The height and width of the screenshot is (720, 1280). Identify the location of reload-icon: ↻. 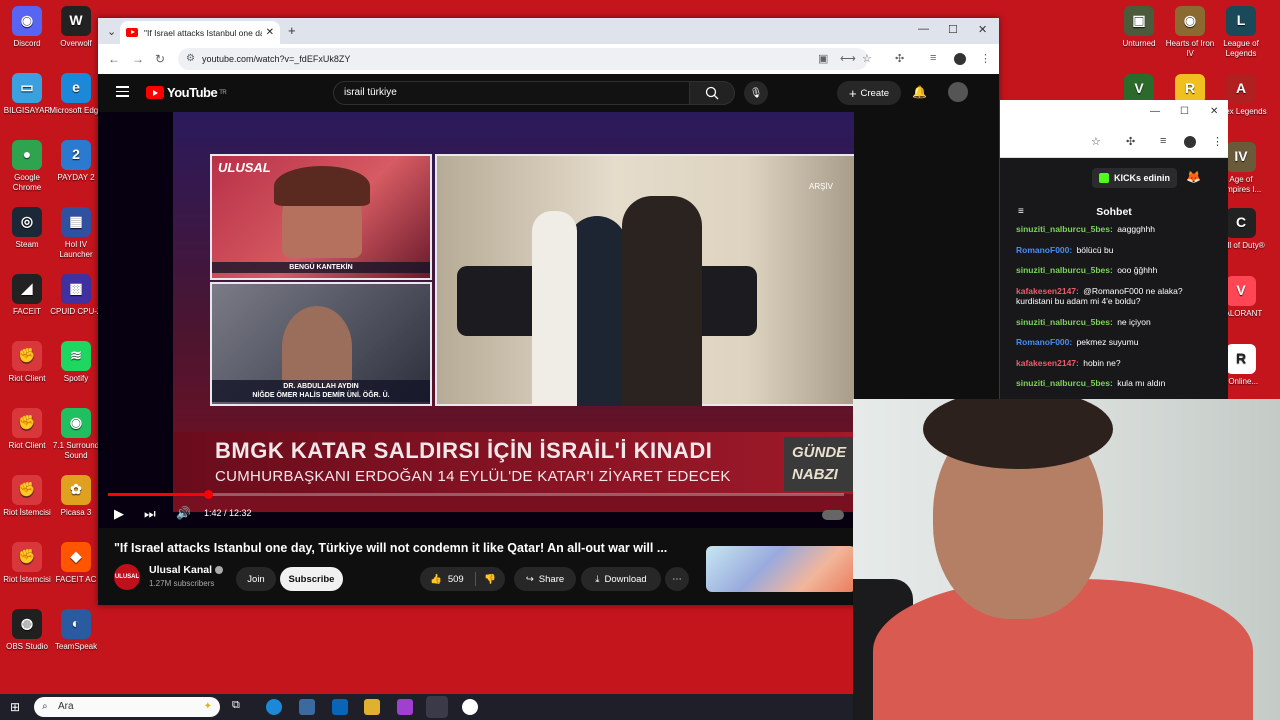
(160, 59).